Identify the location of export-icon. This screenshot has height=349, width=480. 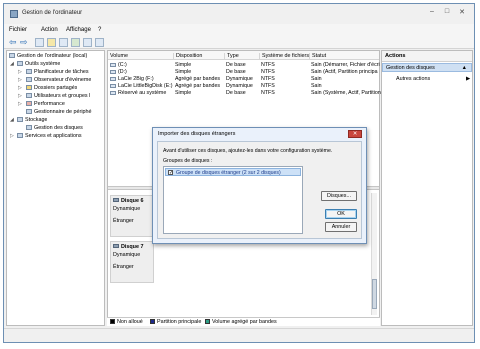
(99, 42).